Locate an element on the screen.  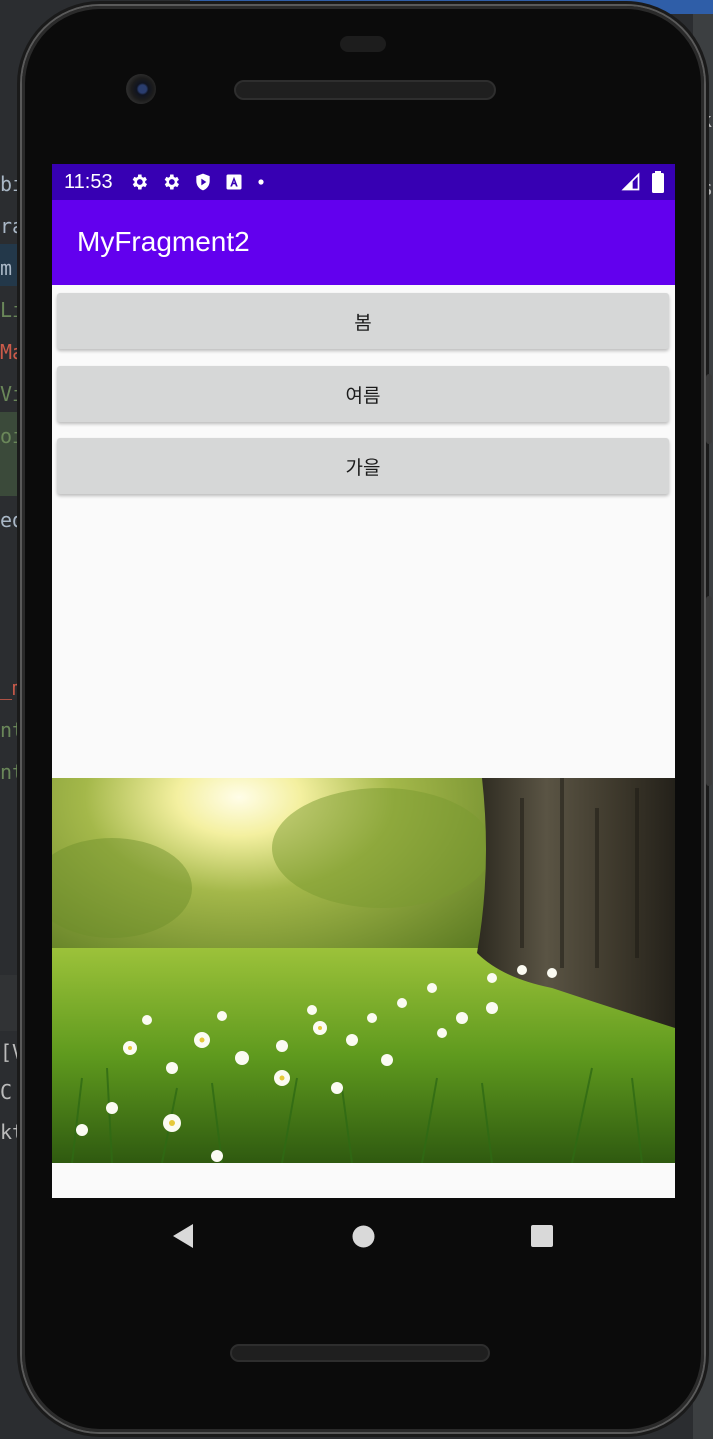
shield-icon is located at coordinates (202, 182).